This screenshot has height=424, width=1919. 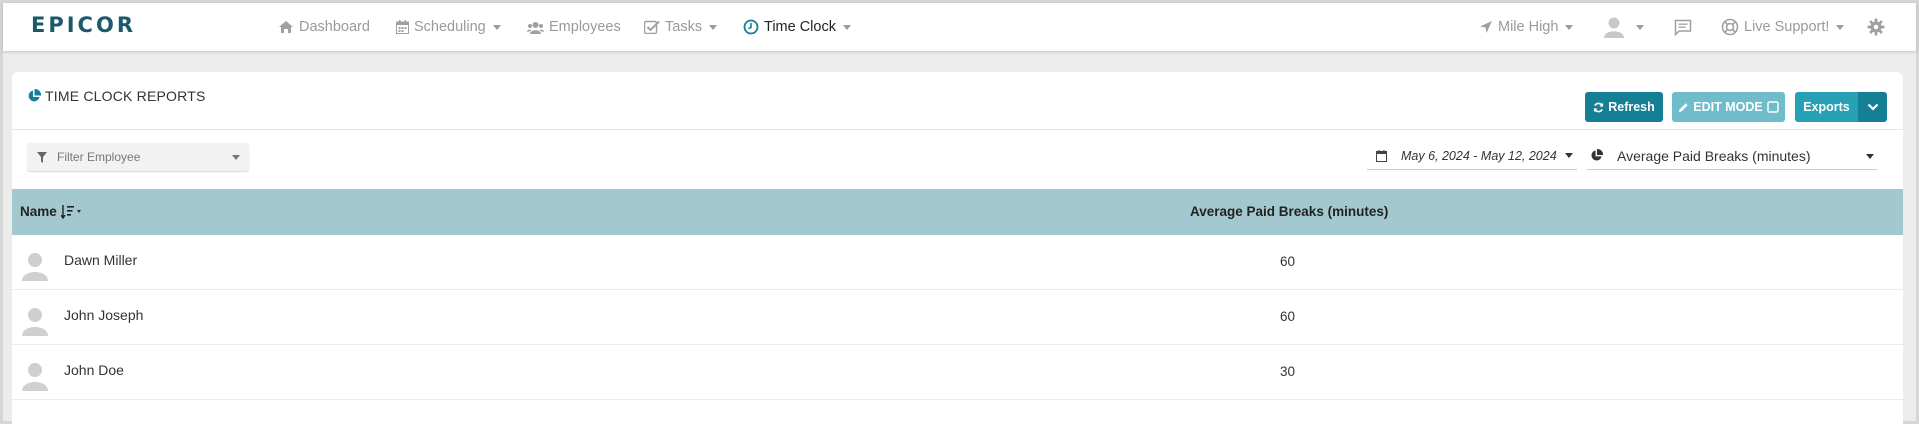 I want to click on panel-title-text: TIME CLOCK REPORTS, so click(x=125, y=96).